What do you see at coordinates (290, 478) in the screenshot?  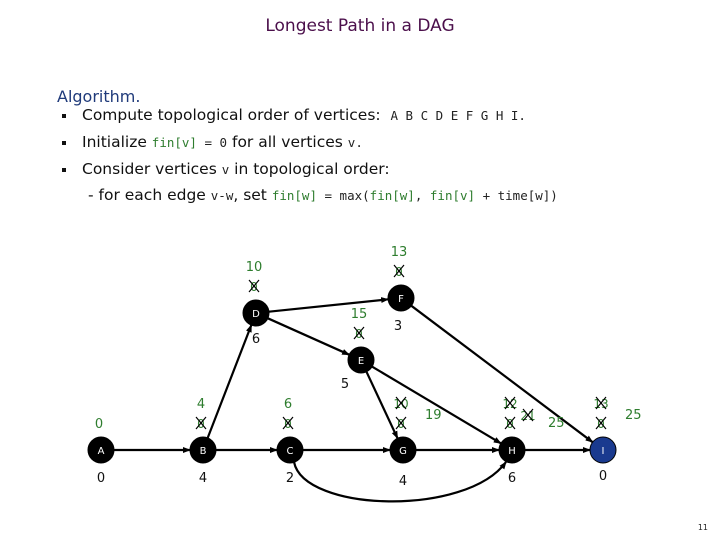 I see `node-time: 2` at bounding box center [290, 478].